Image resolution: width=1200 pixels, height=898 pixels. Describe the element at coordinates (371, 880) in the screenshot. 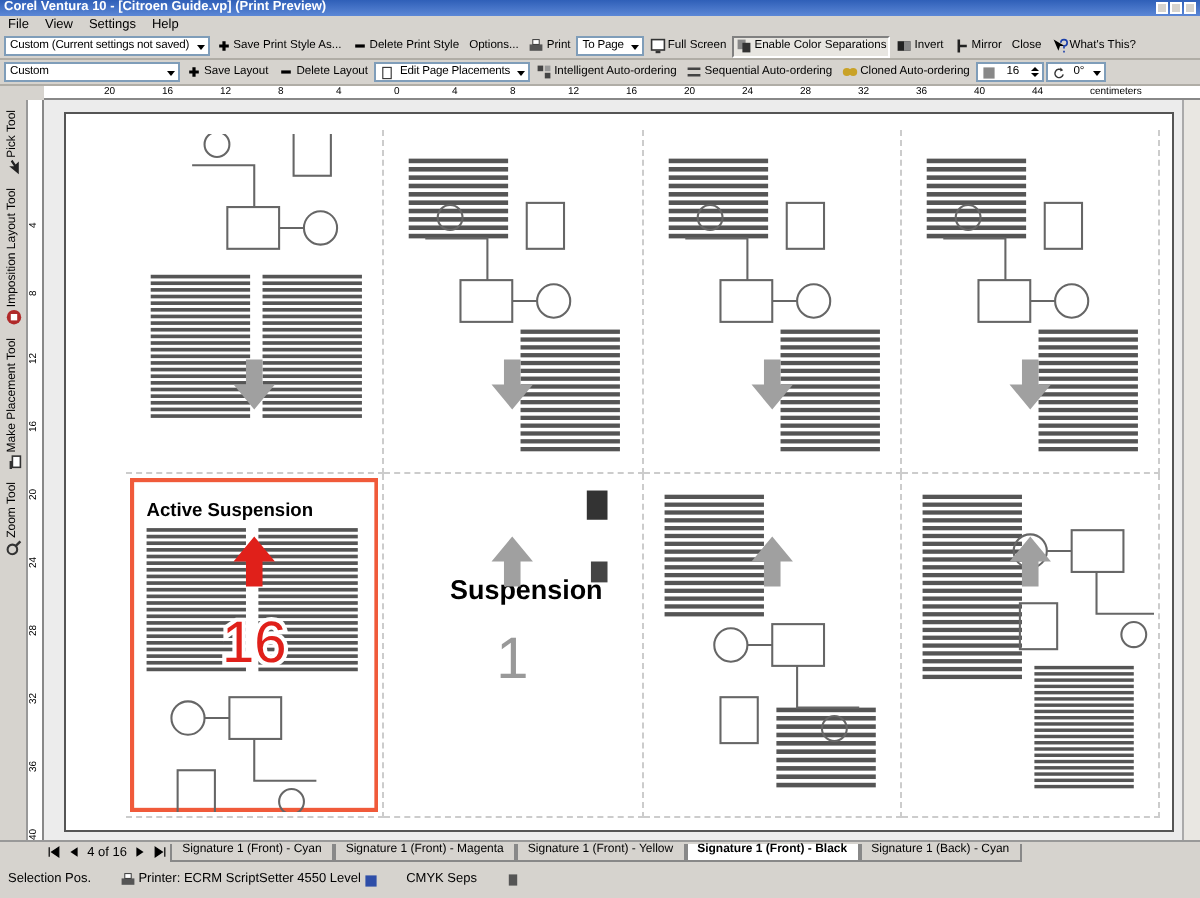

I see `status-icon` at that location.